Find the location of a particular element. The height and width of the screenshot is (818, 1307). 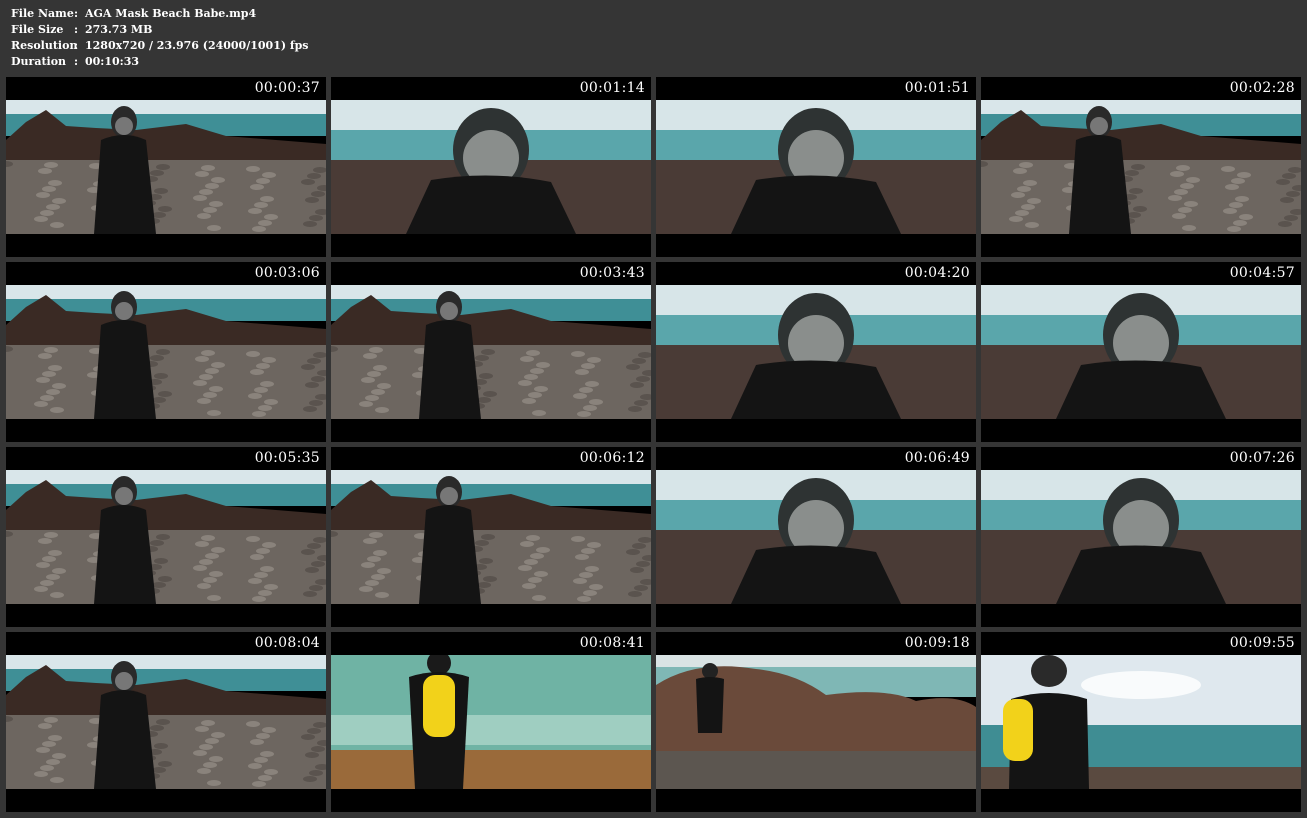

thumbnail-tile: 00:06:12 is located at coordinates (491, 537).